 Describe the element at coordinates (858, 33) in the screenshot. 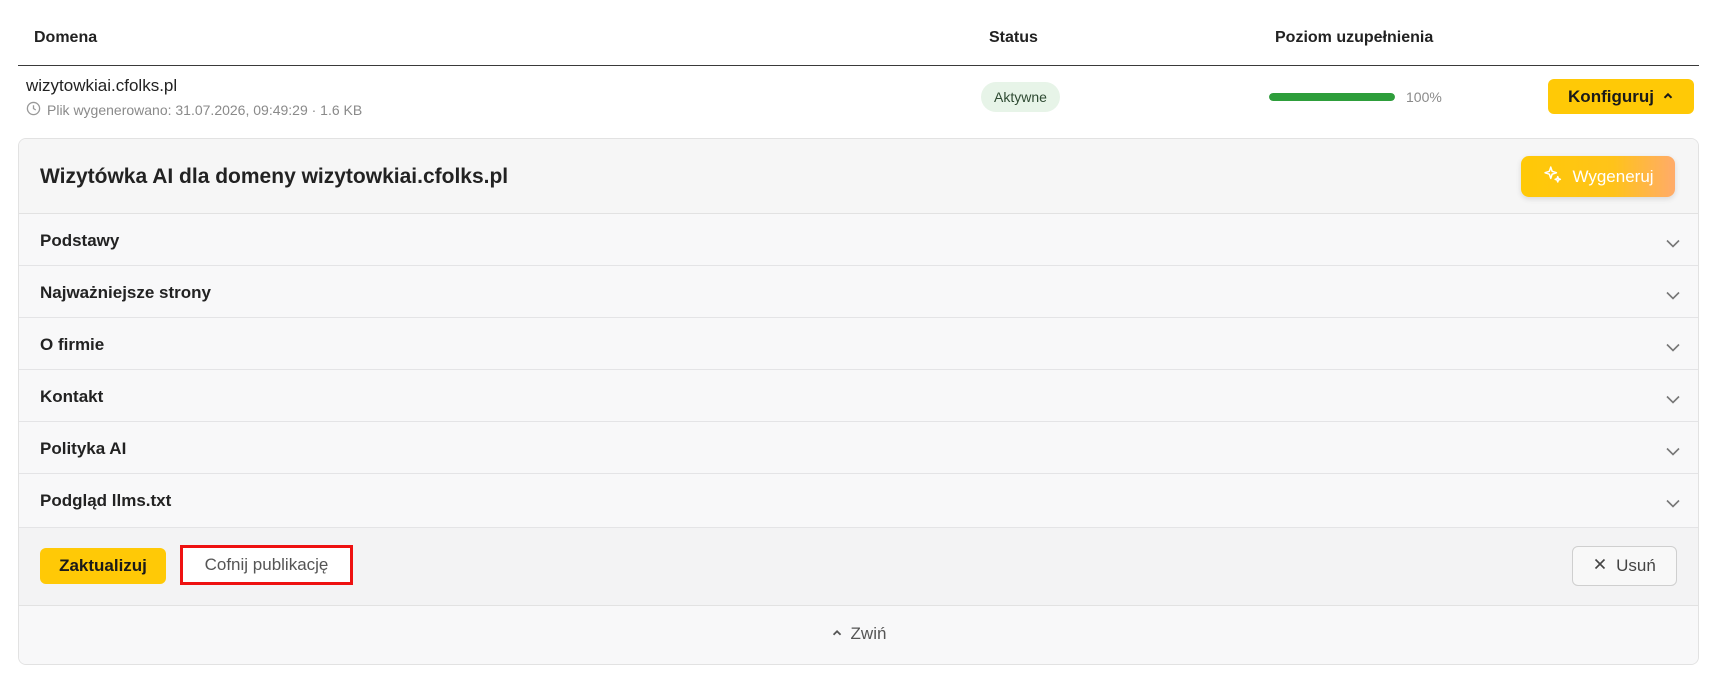

I see `table-header: Domena Status Poziom uzupełnienia` at that location.